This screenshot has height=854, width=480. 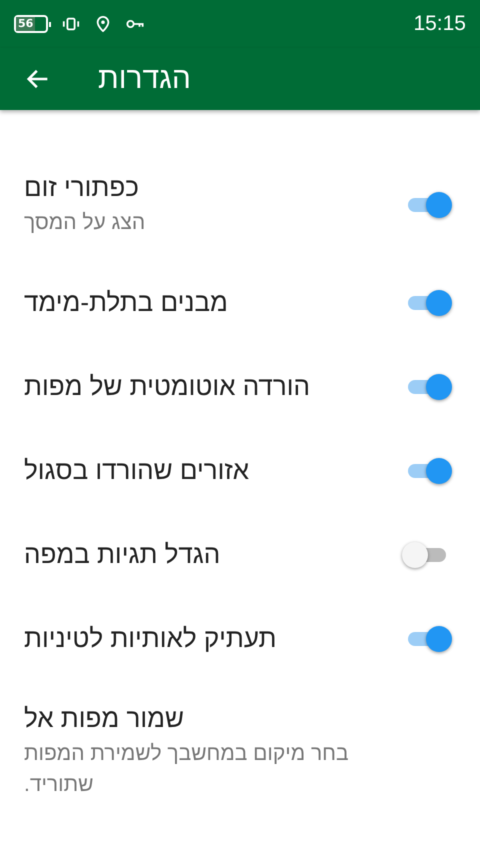 What do you see at coordinates (81, 187) in the screenshot?
I see `setting-title: כפתורי זום` at bounding box center [81, 187].